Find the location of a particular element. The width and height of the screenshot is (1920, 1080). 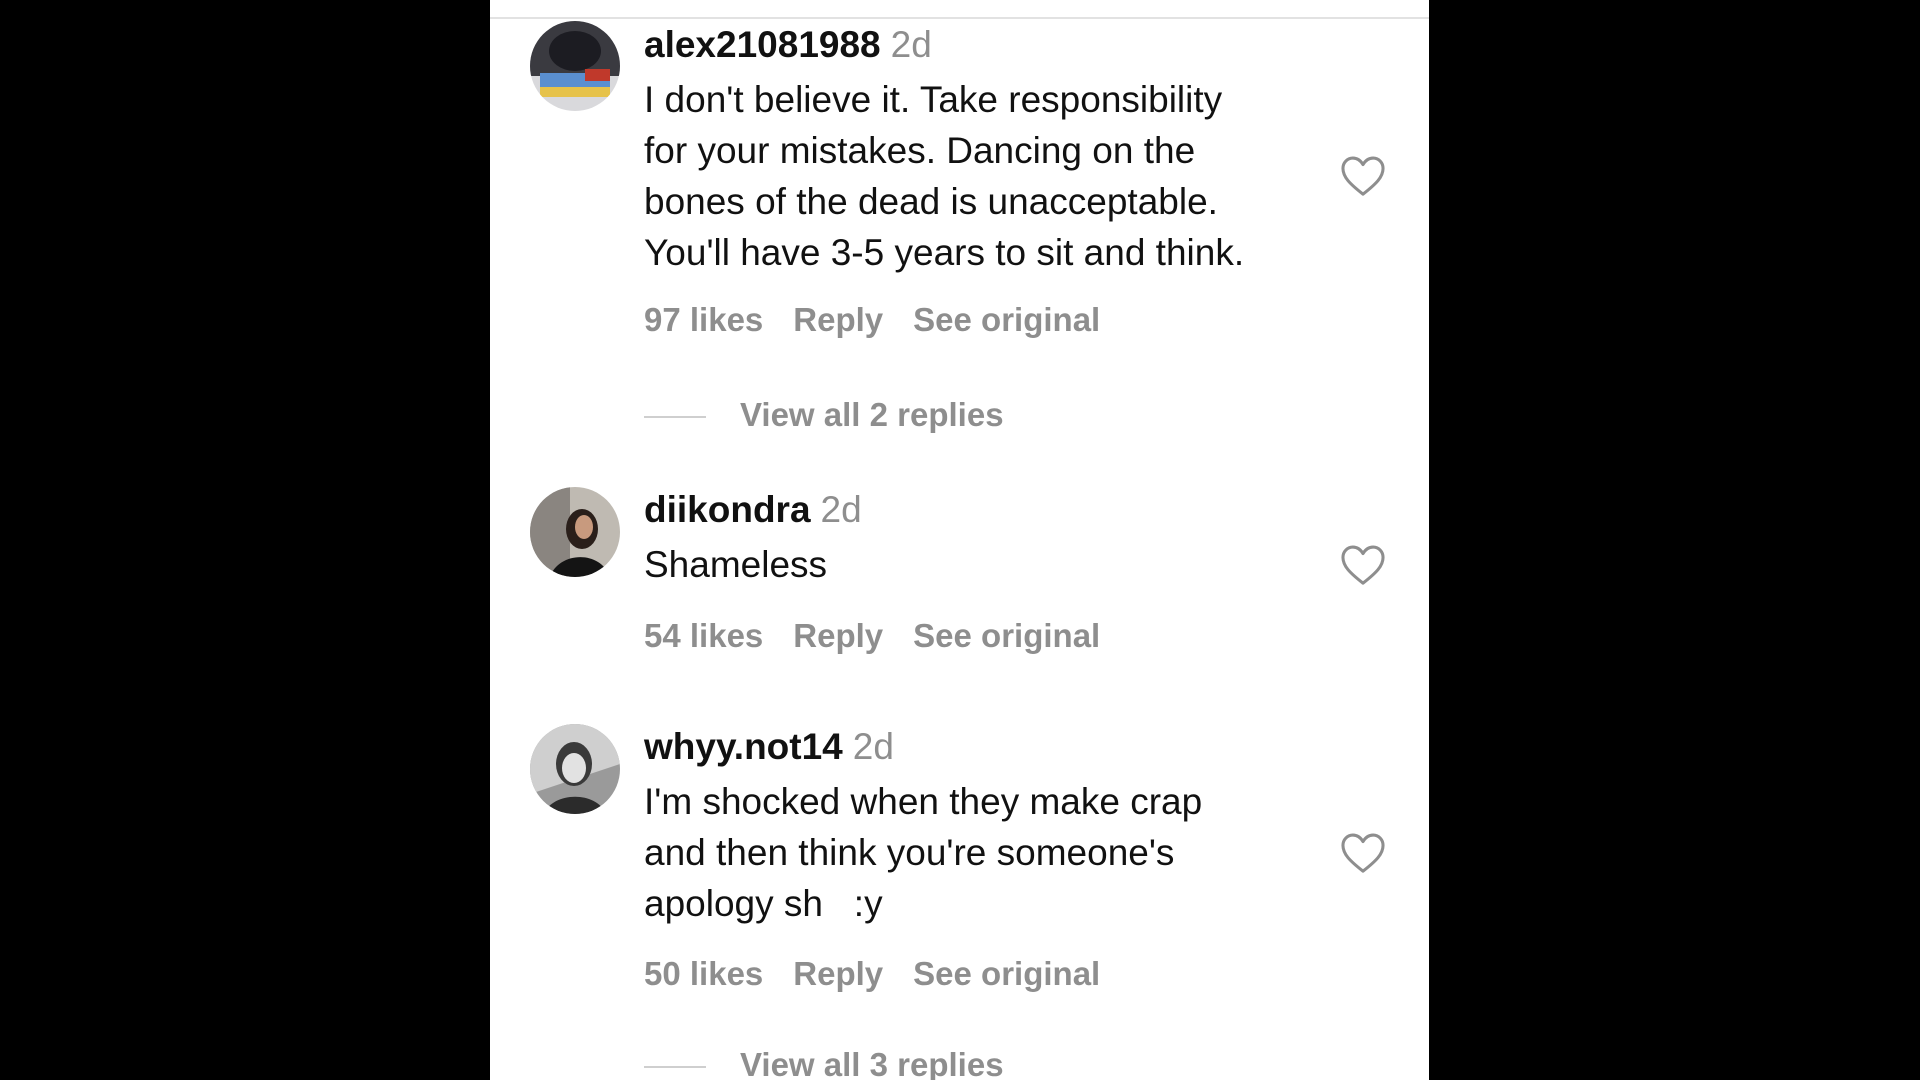

comment-line: bones of the dead is unacceptable. is located at coordinates (931, 201).